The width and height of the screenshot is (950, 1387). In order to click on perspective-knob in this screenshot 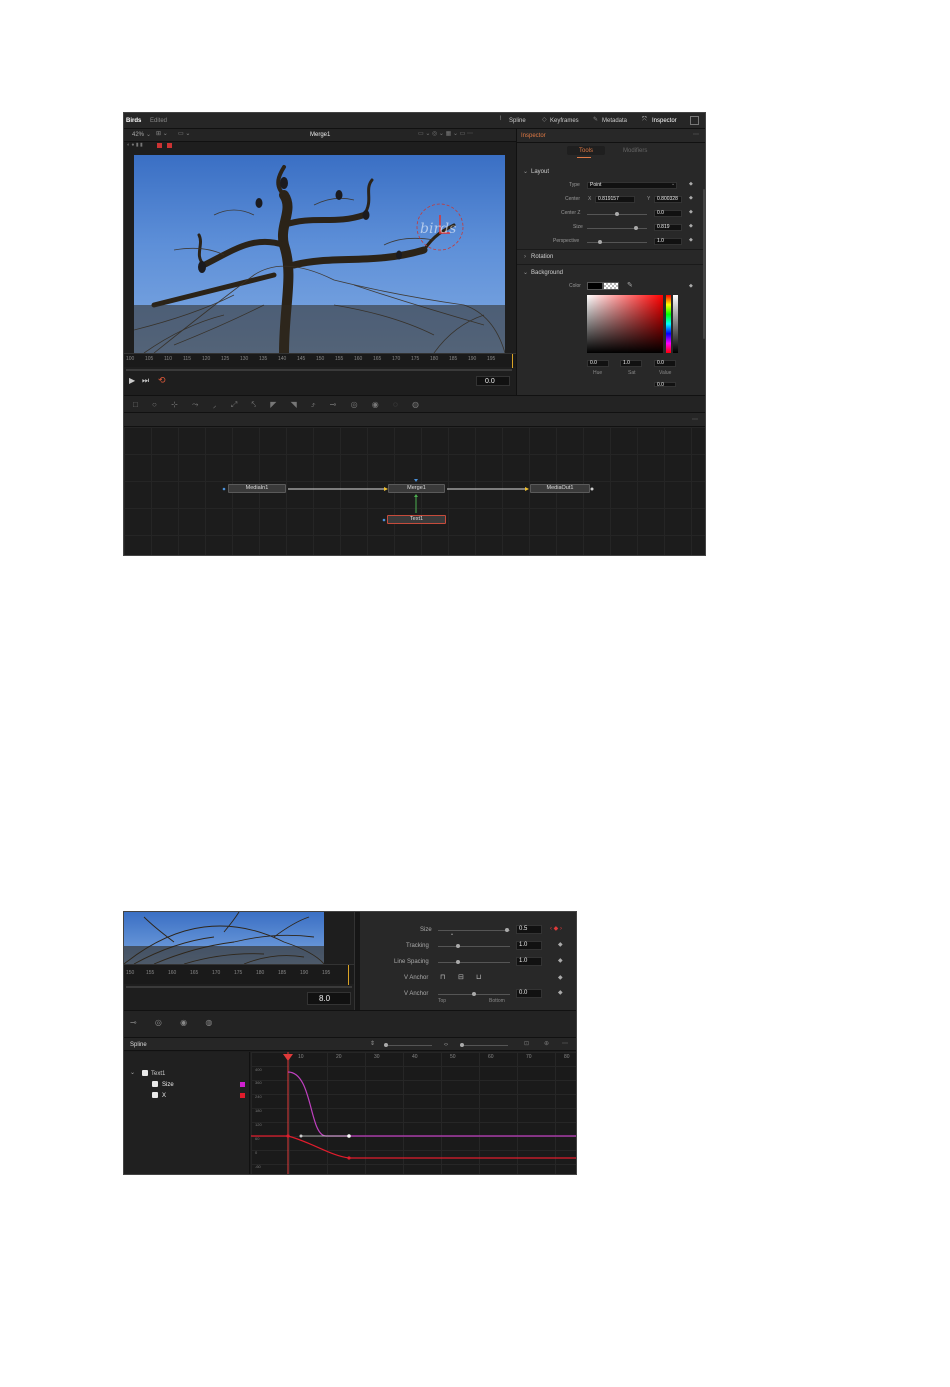, I will do `click(600, 242)`.